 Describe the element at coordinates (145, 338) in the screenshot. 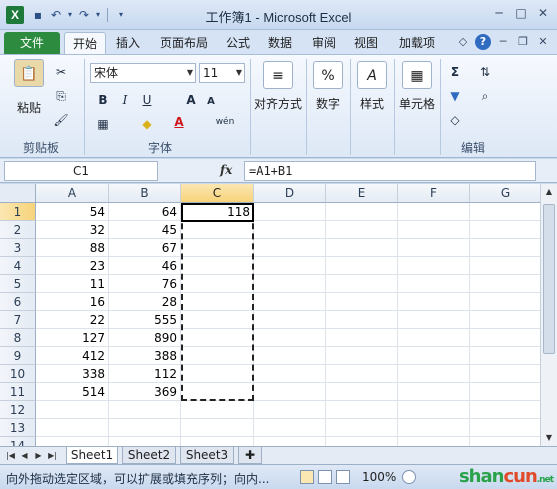

I see `cell-b8: 890` at that location.